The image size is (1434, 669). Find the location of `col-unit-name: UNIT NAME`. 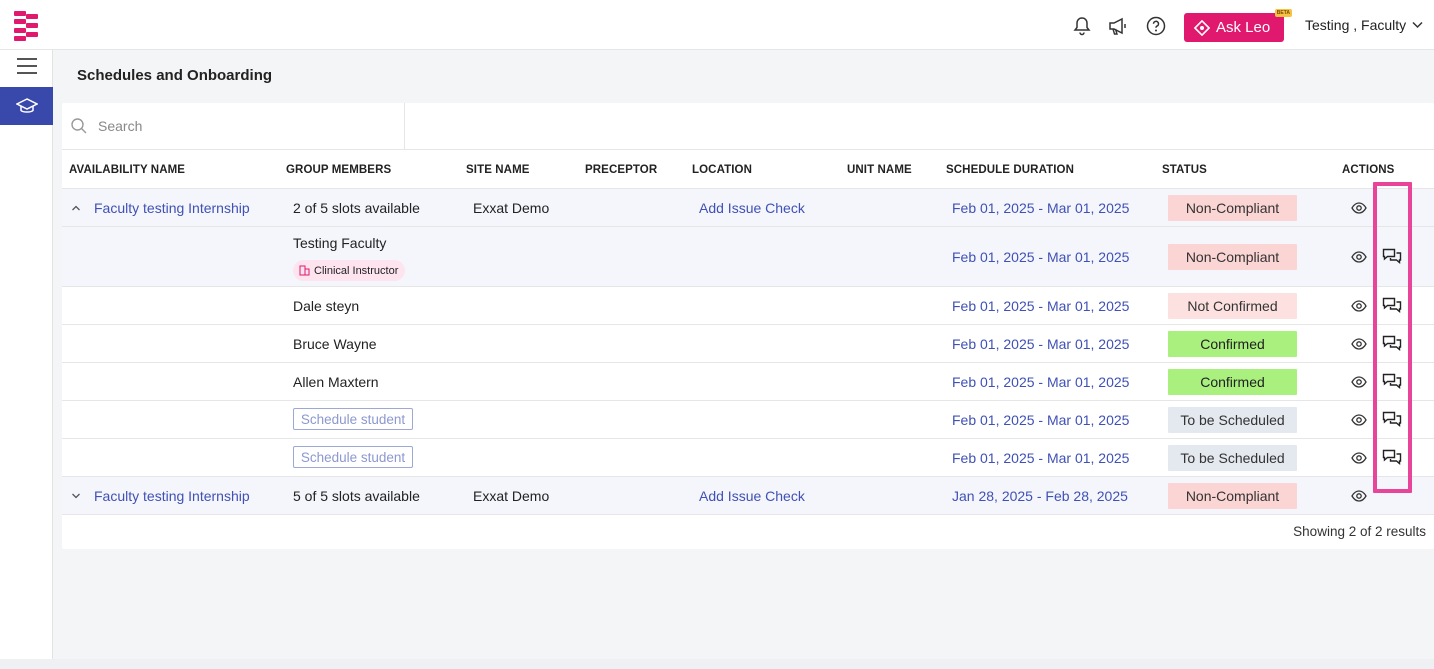

col-unit-name: UNIT NAME is located at coordinates (879, 170).